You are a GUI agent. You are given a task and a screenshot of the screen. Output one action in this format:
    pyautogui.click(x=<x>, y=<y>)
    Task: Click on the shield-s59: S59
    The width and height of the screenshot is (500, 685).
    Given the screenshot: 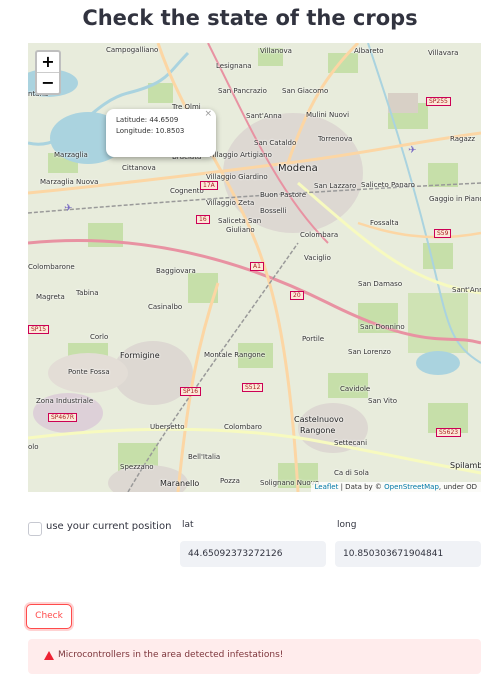 What is the action you would take?
    pyautogui.click(x=443, y=233)
    